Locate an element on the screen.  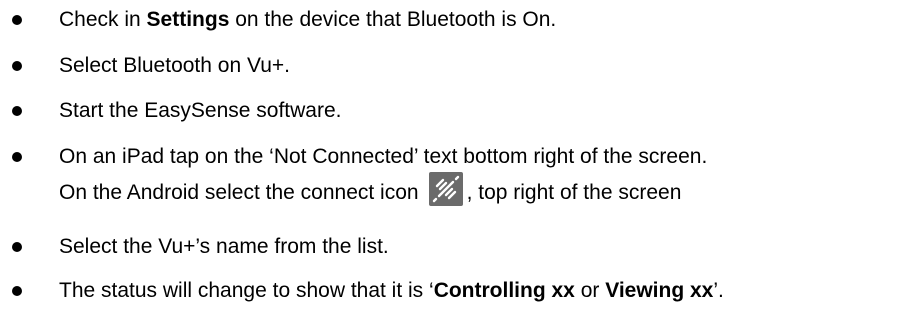
list-item-text: Select the Vu+’s name from the list. is located at coordinates (224, 246).